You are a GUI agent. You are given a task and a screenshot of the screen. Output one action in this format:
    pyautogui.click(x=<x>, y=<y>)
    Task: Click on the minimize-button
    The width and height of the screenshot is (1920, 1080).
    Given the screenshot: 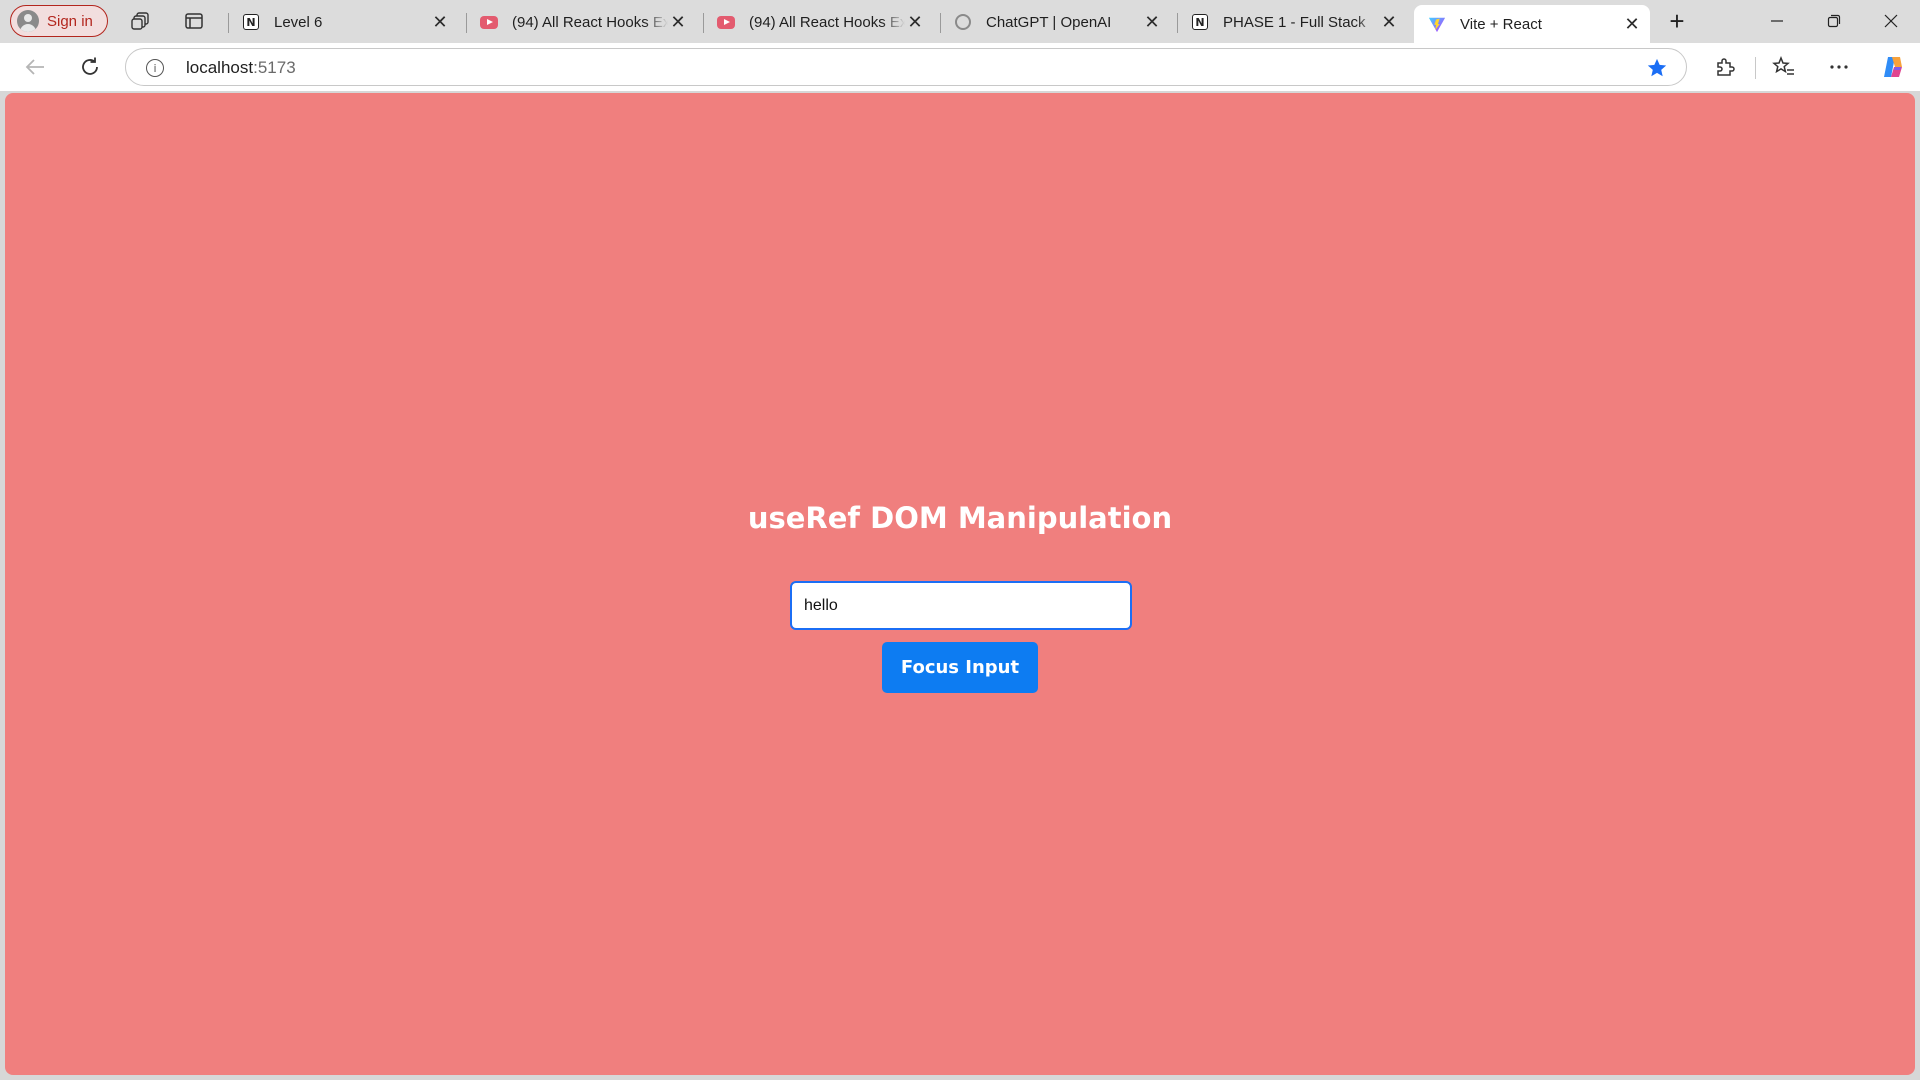 What is the action you would take?
    pyautogui.click(x=1777, y=21)
    